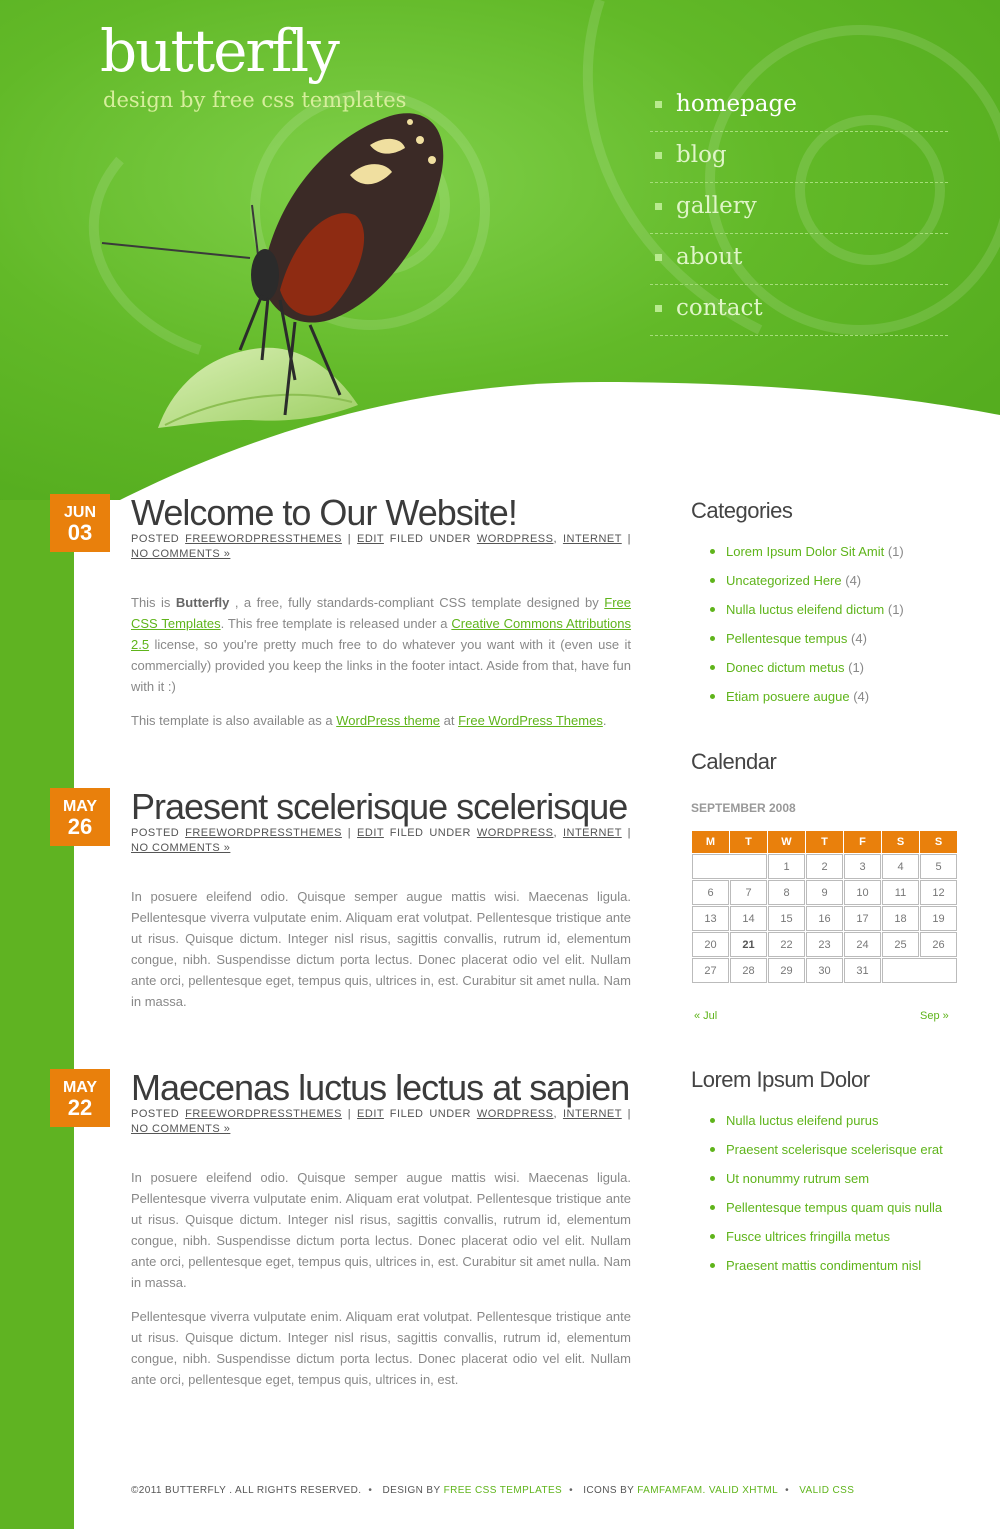  I want to click on post-date-day: 03, so click(80, 532).